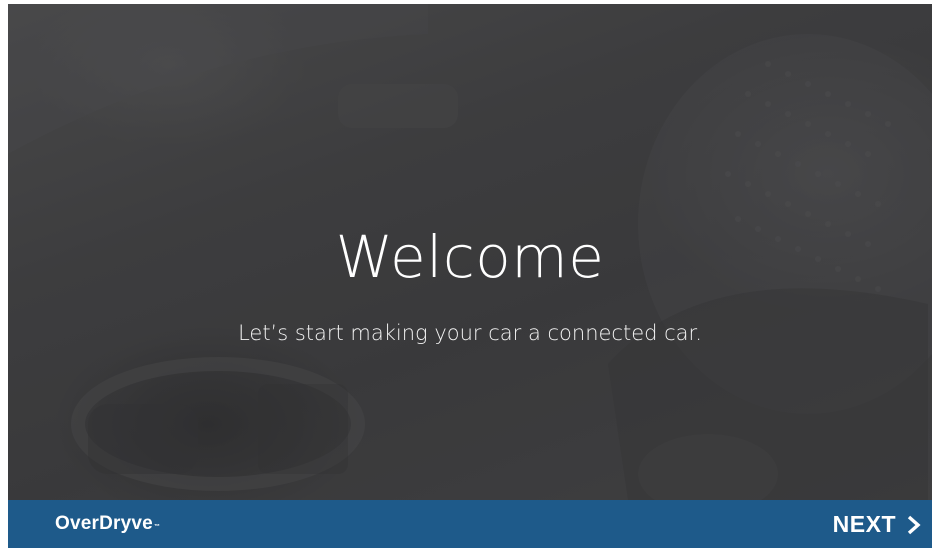  What do you see at coordinates (104, 523) in the screenshot?
I see `brand-name: OverDryve` at bounding box center [104, 523].